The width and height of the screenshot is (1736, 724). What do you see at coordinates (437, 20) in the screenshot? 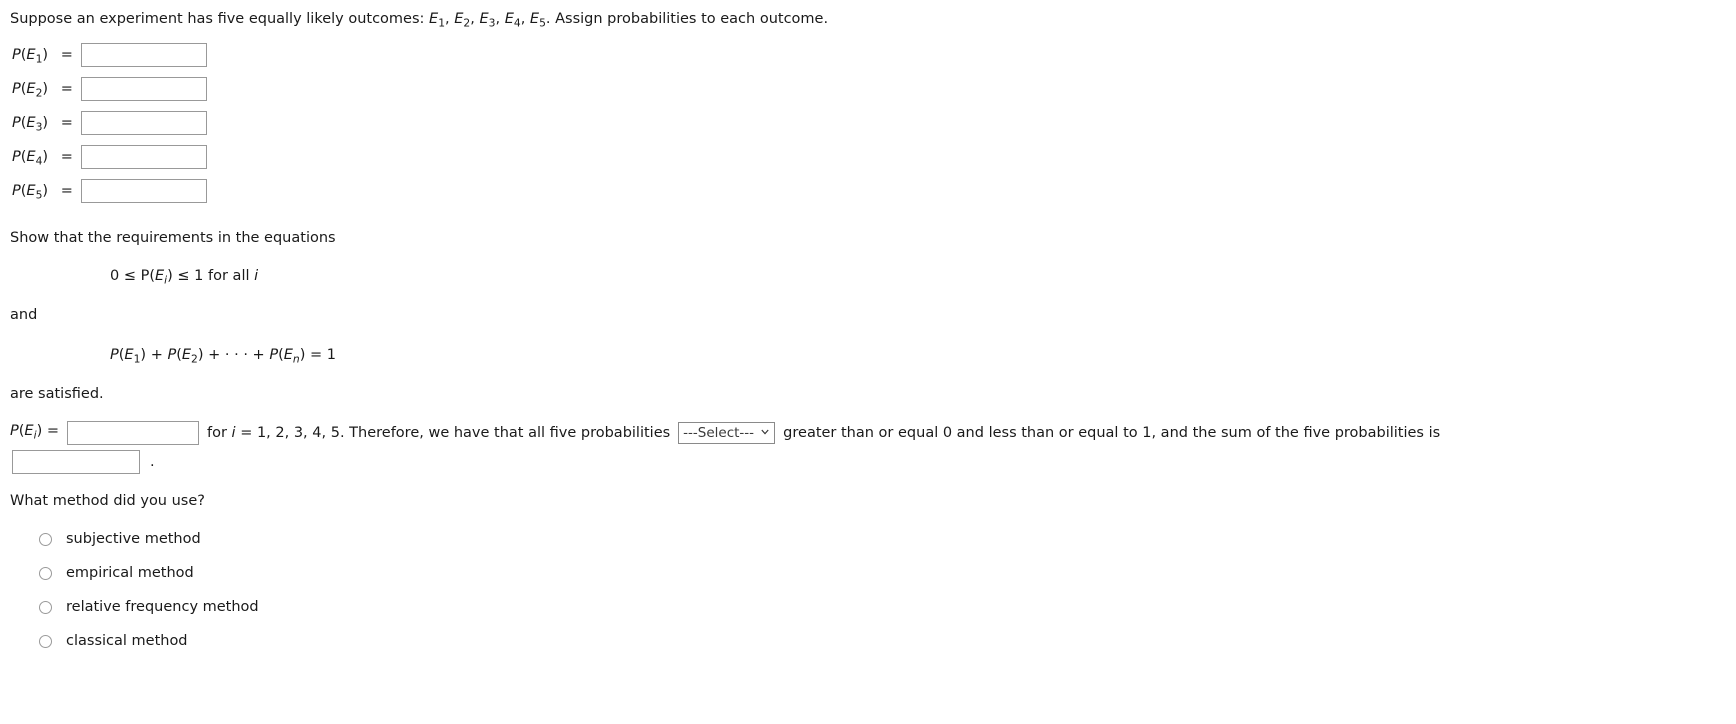
I see `outcome-e1: E1` at bounding box center [437, 20].